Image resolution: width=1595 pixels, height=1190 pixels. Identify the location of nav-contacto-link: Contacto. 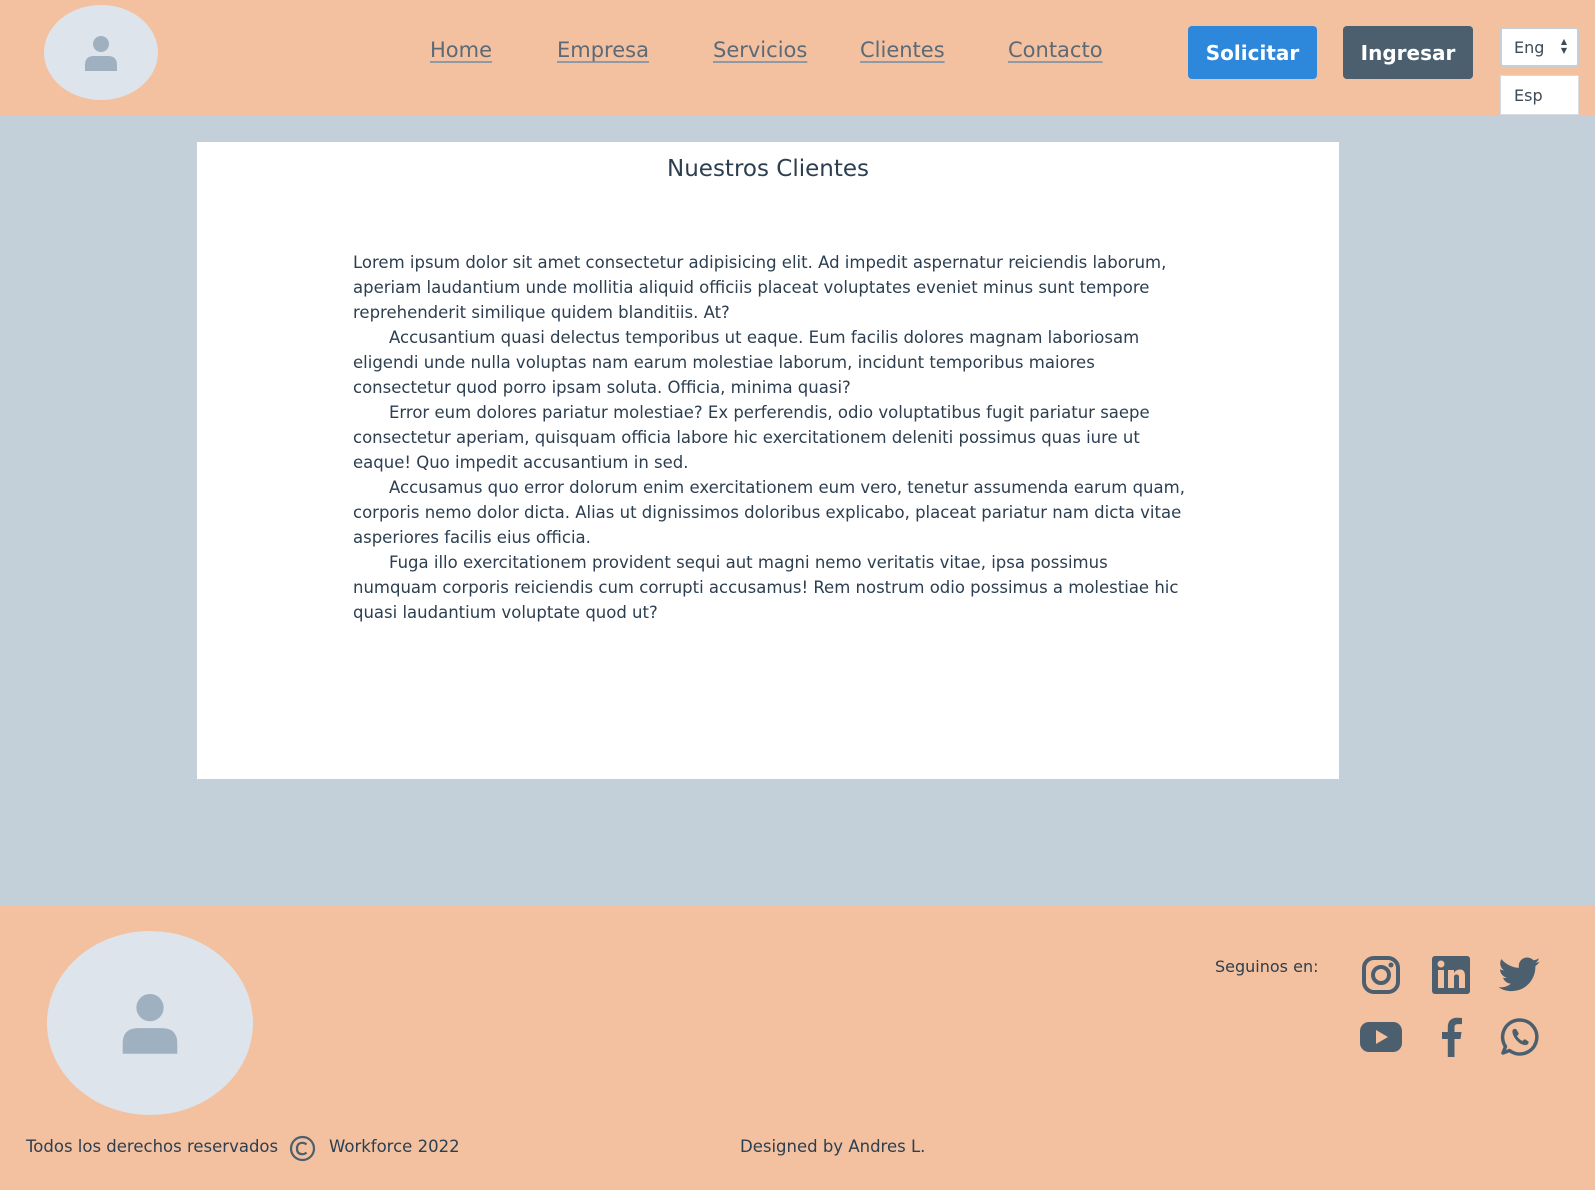
(1055, 50).